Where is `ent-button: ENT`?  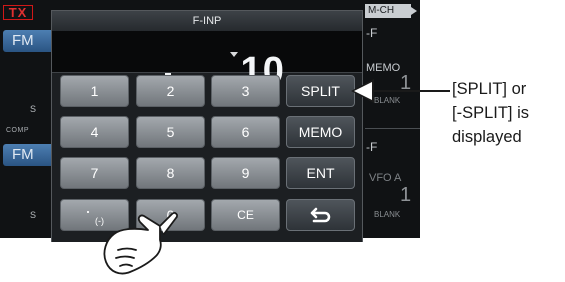 ent-button: ENT is located at coordinates (320, 173).